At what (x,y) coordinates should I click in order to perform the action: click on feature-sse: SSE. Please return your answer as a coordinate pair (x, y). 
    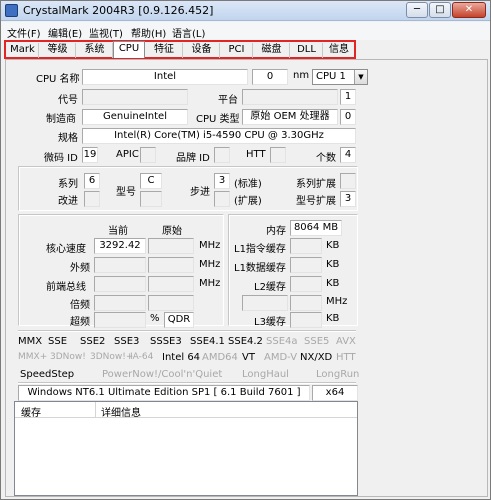
    Looking at the image, I should click on (58, 341).